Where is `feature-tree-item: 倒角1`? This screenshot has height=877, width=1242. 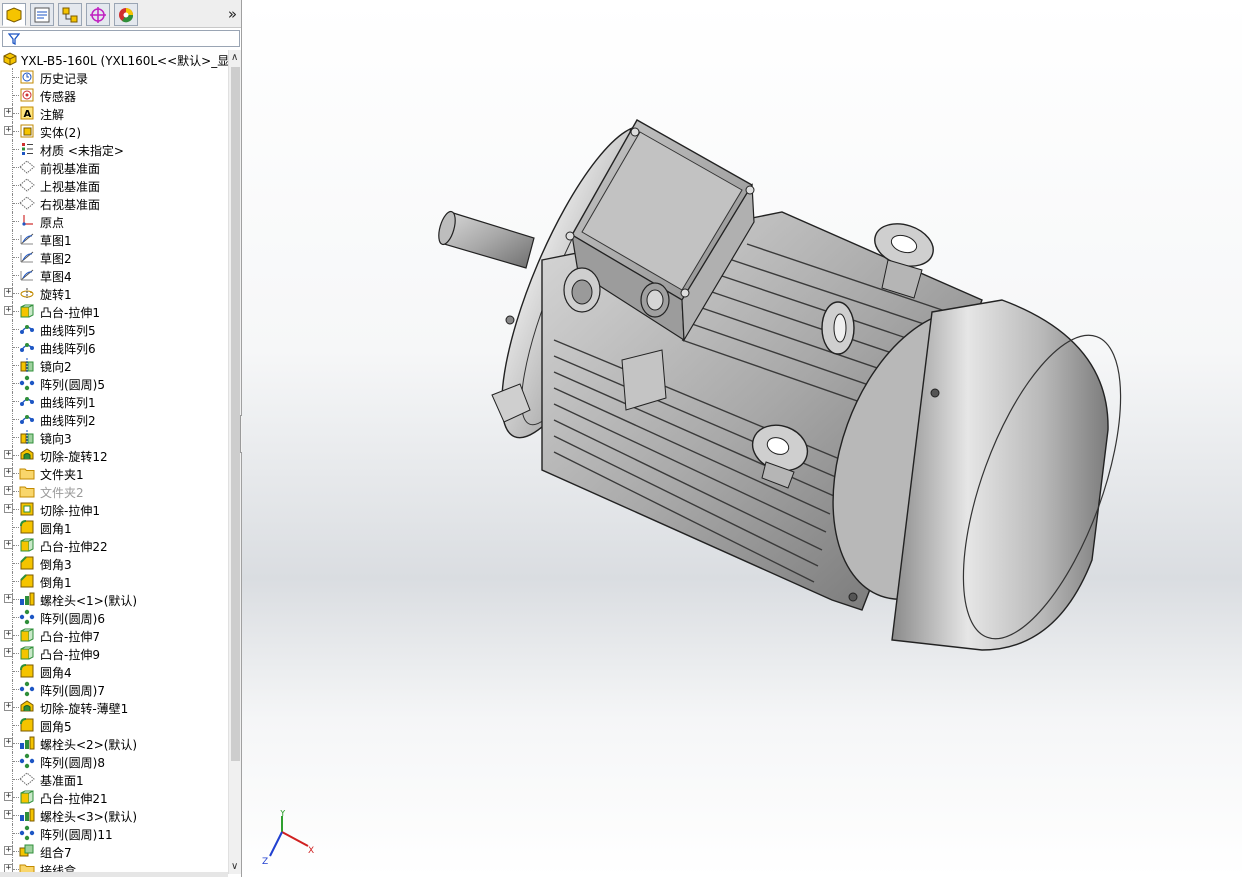
feature-tree-item: 倒角1 is located at coordinates (114, 581).